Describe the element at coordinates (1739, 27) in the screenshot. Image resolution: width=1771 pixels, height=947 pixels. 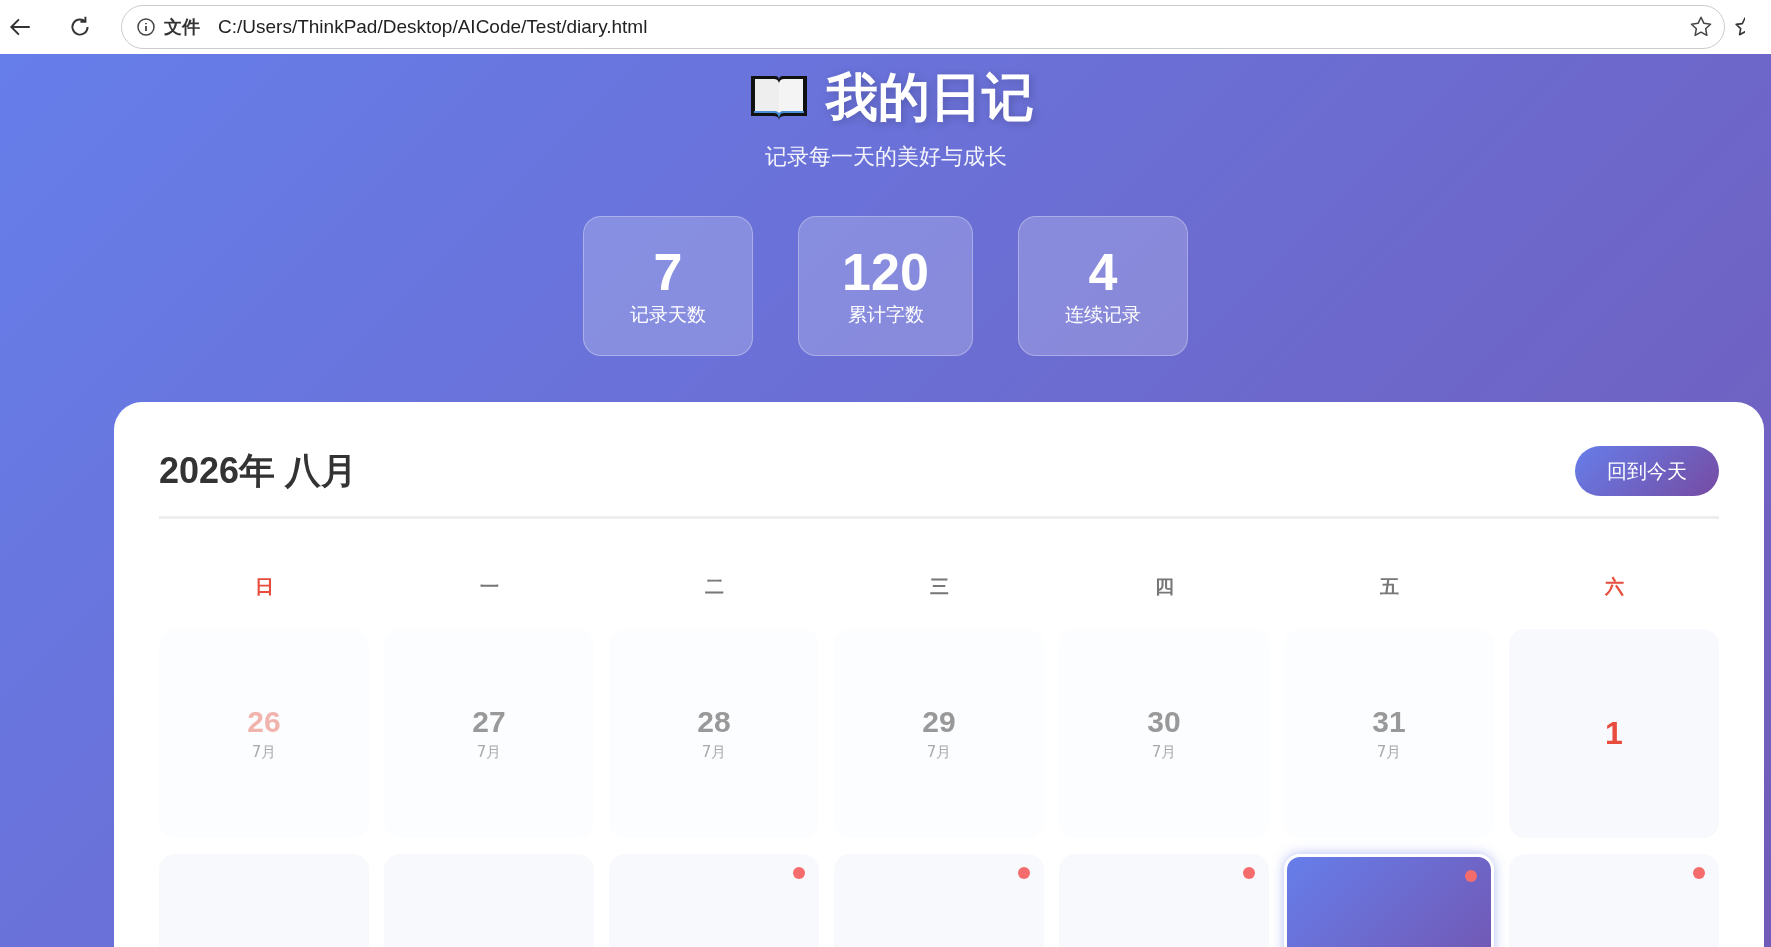
I see `star-icon` at that location.